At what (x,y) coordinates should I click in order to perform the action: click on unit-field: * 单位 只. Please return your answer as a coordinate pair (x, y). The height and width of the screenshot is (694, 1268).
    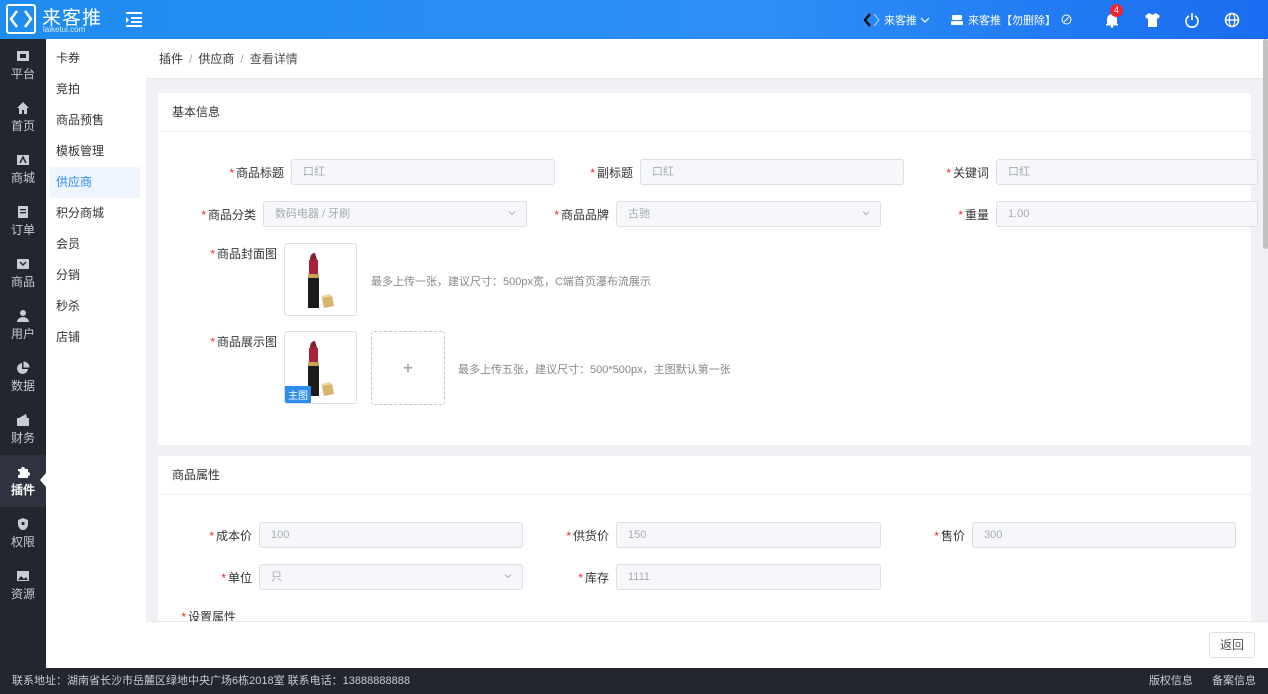
    Looking at the image, I should click on (340, 577).